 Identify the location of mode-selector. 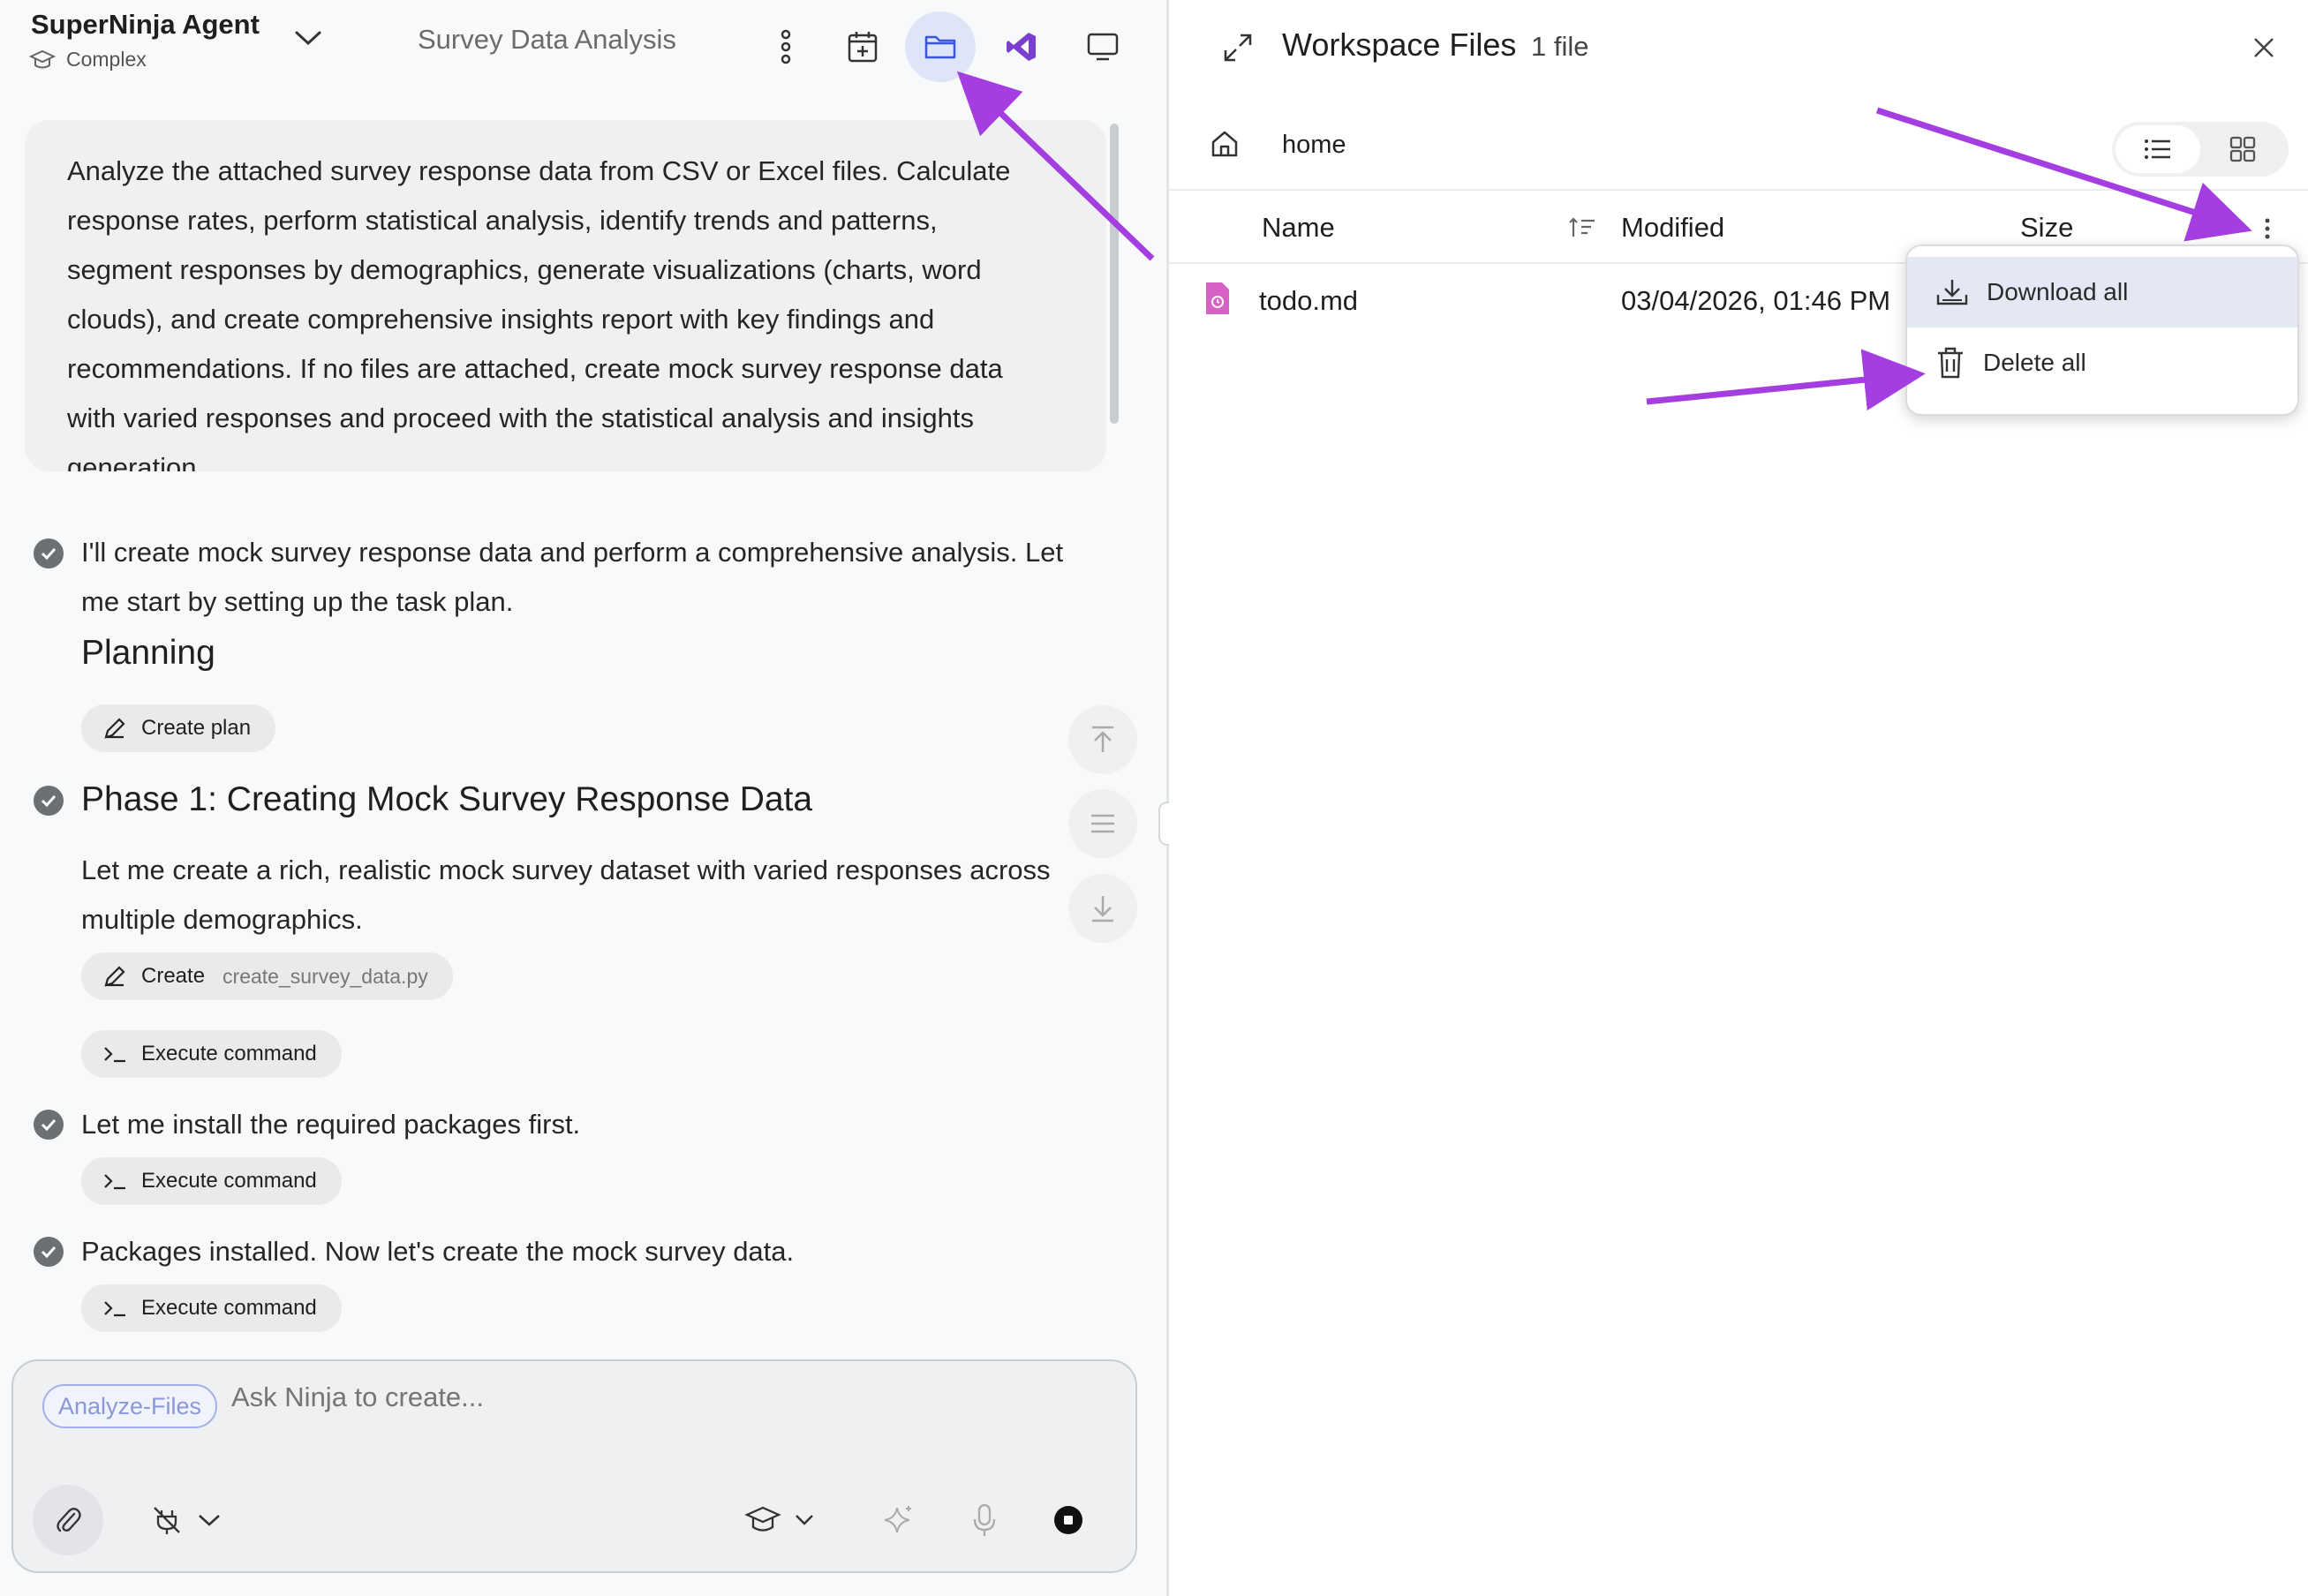
(779, 1520).